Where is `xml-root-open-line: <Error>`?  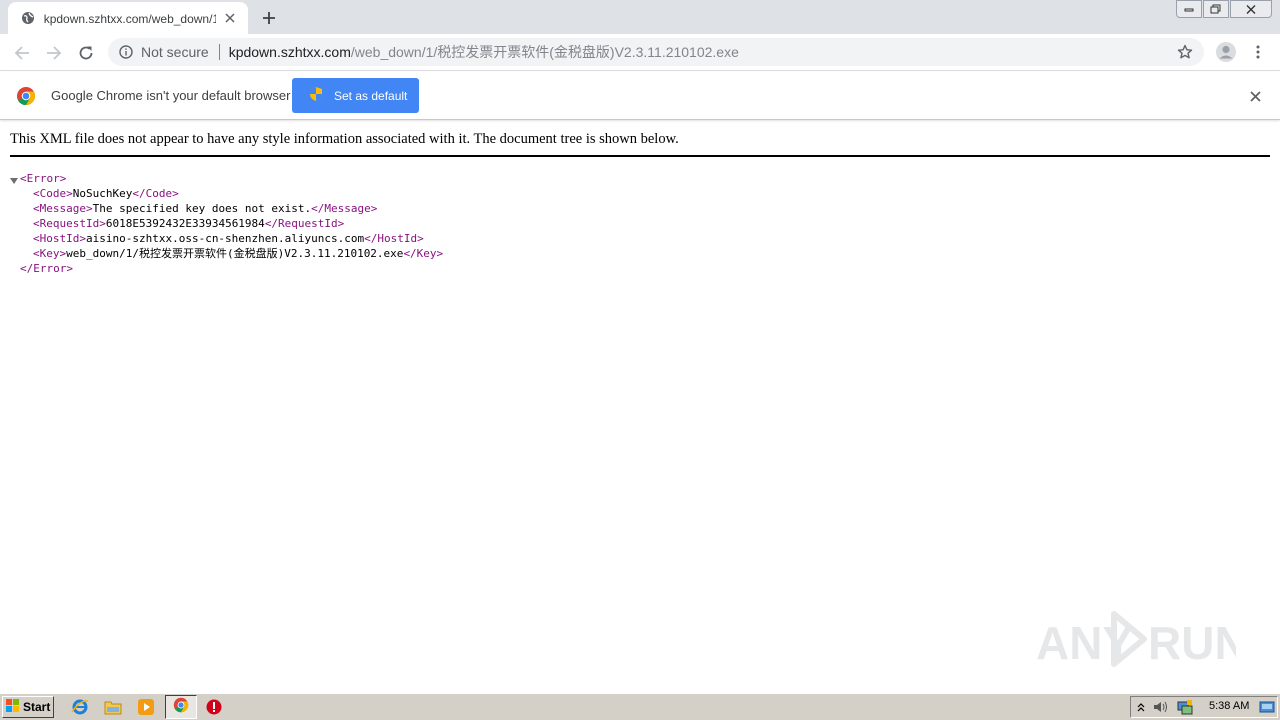
xml-root-open-line: <Error> is located at coordinates (226, 178).